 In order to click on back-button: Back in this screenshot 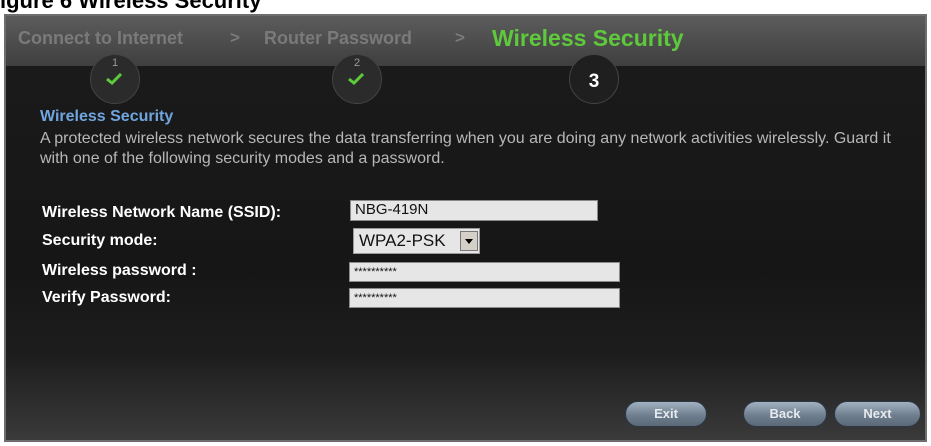, I will do `click(785, 414)`.